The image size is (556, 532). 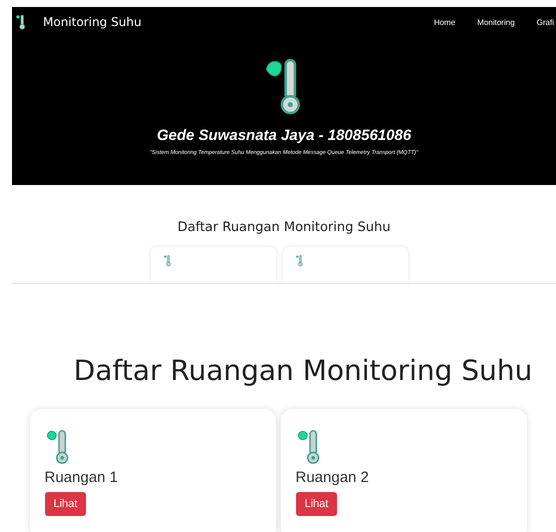 I want to click on room-name: Ruangan 2, so click(x=332, y=477).